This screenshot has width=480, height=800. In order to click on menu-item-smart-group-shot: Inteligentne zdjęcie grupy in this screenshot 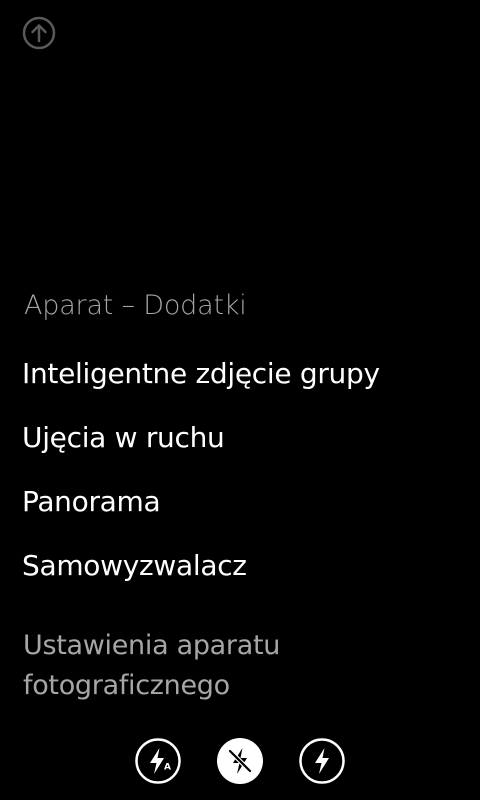, I will do `click(201, 386)`.